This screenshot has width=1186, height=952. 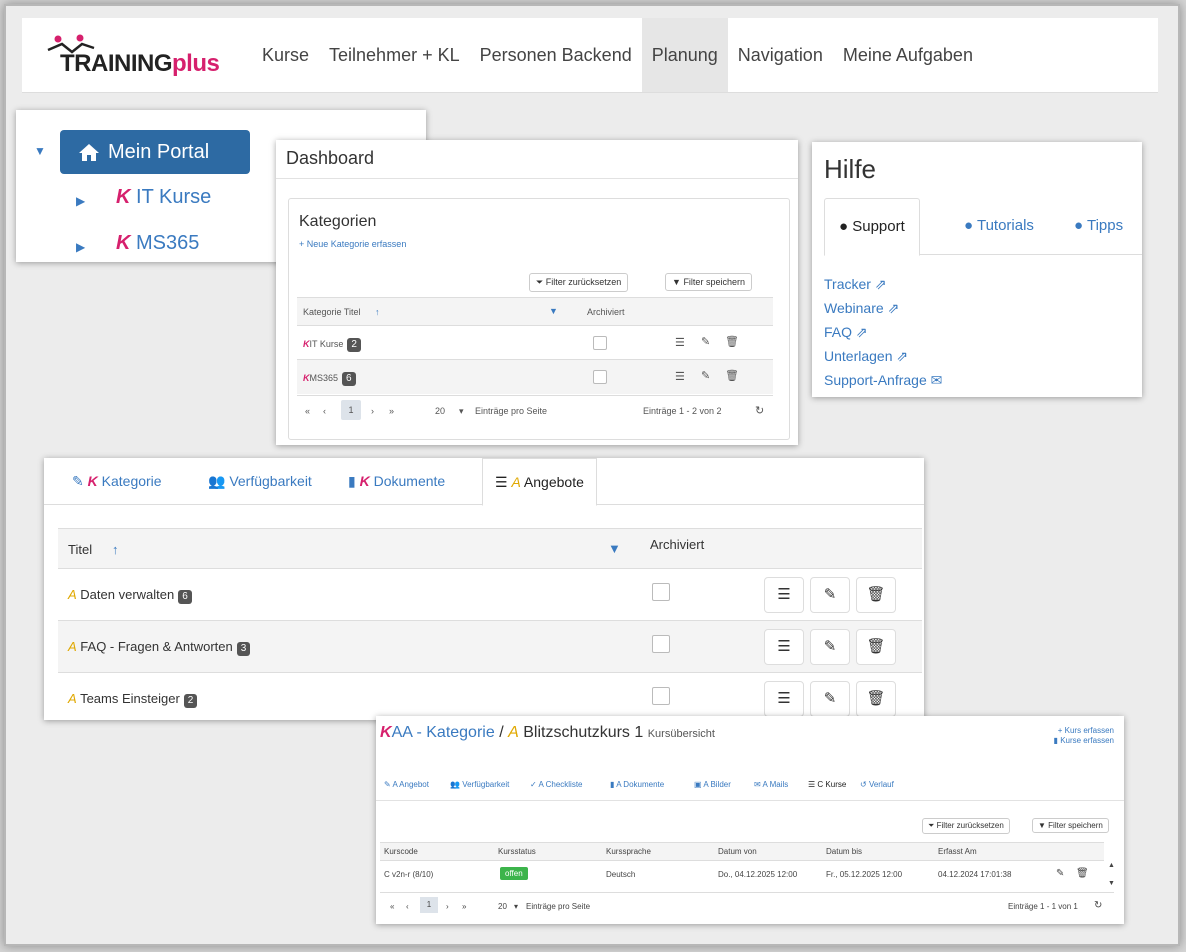 I want to click on col-kurscode: Kurscode, so click(x=401, y=851).